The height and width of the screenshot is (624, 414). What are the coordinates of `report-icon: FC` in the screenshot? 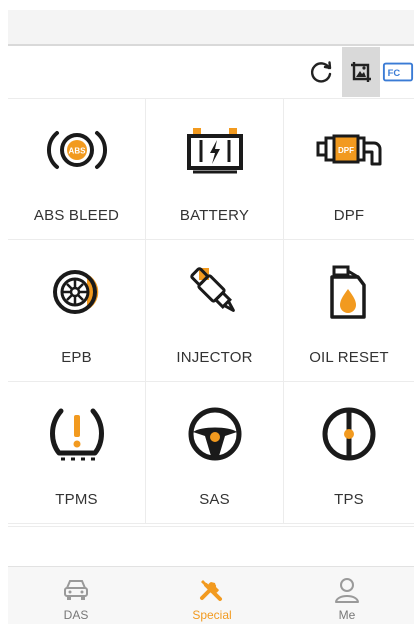 It's located at (398, 72).